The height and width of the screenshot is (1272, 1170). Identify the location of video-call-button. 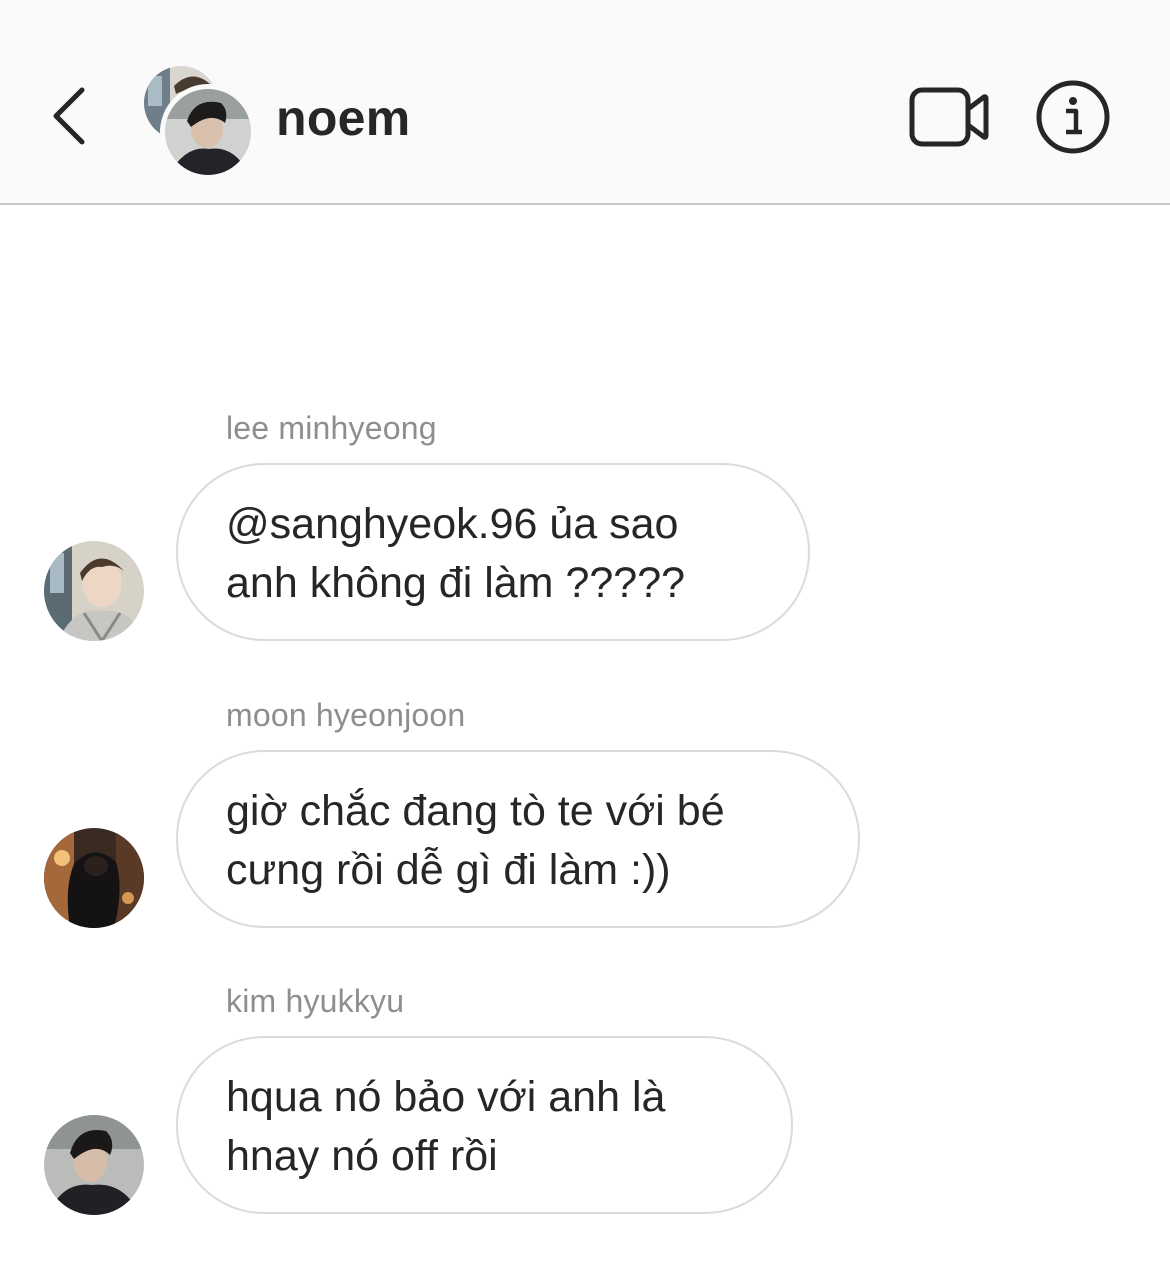
(949, 117).